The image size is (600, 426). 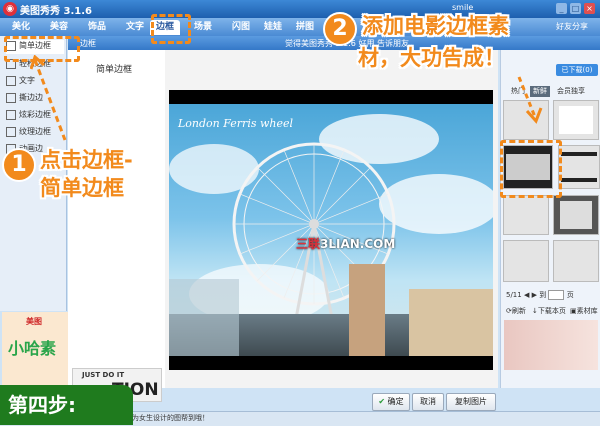 I want to click on maximize-icon: □, so click(x=575, y=8).